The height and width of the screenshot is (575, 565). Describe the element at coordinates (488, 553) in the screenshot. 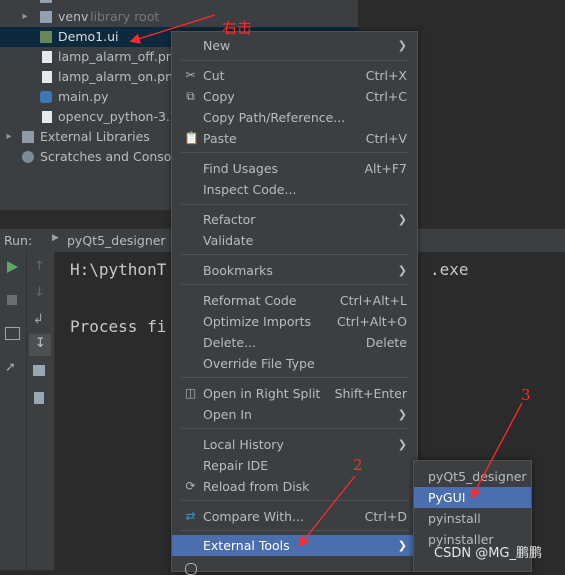

I see `watermark: CSDN @MG_鹏鹏` at that location.